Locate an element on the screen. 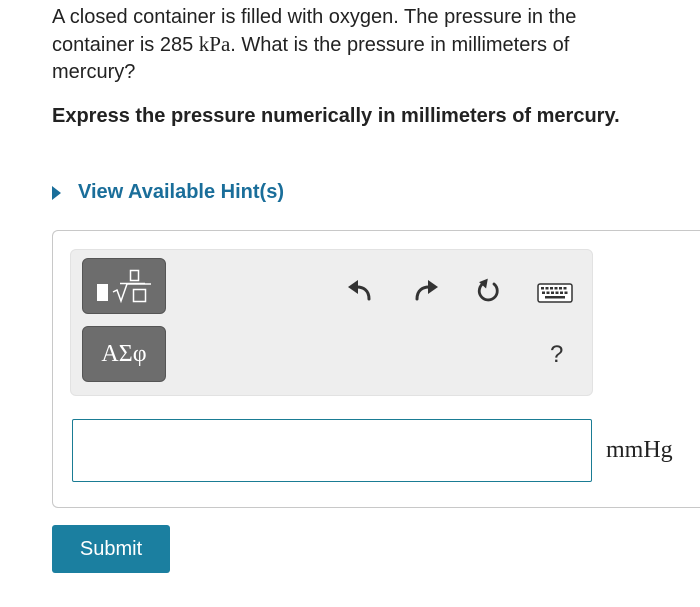 The image size is (700, 607). undo-arrow-icon is located at coordinates (360, 291).